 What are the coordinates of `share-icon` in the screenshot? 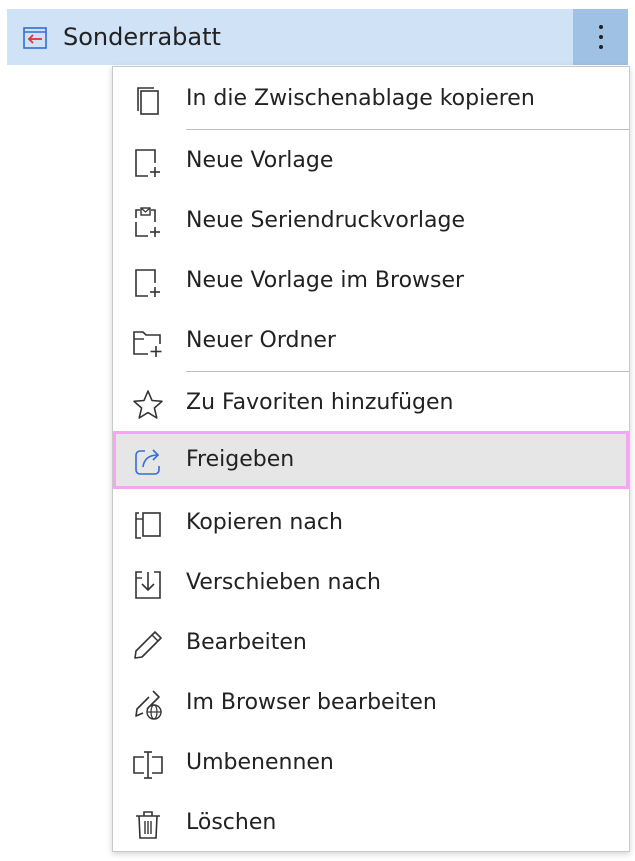 It's located at (147, 462).